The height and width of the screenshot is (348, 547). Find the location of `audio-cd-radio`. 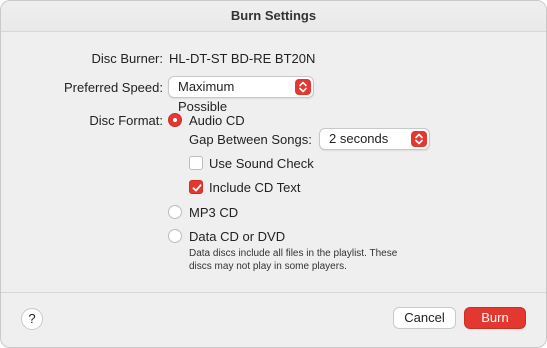

audio-cd-radio is located at coordinates (175, 120).